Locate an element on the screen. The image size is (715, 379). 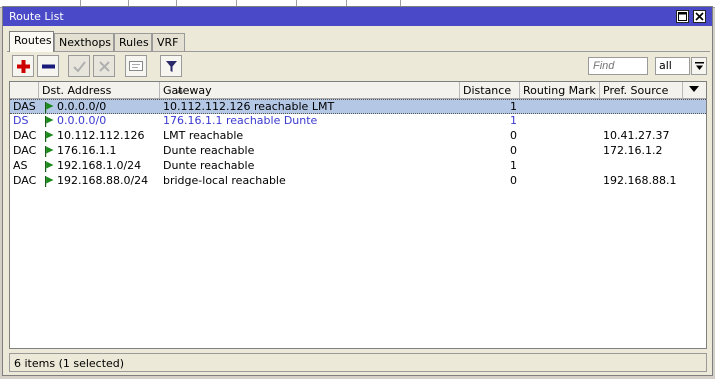
cell-pref: 192.168.88.1 is located at coordinates (640, 180).